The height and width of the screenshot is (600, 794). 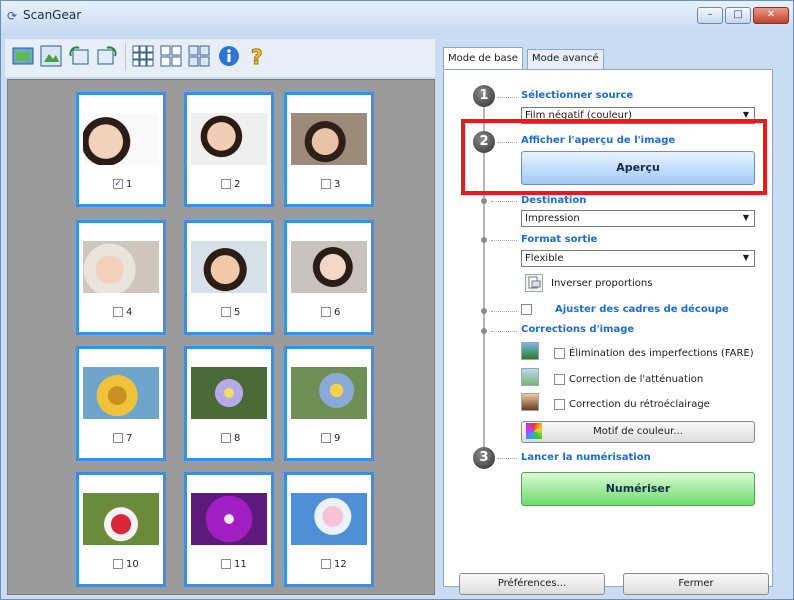 What do you see at coordinates (559, 379) in the screenshot?
I see `fading-correction-checkbox` at bounding box center [559, 379].